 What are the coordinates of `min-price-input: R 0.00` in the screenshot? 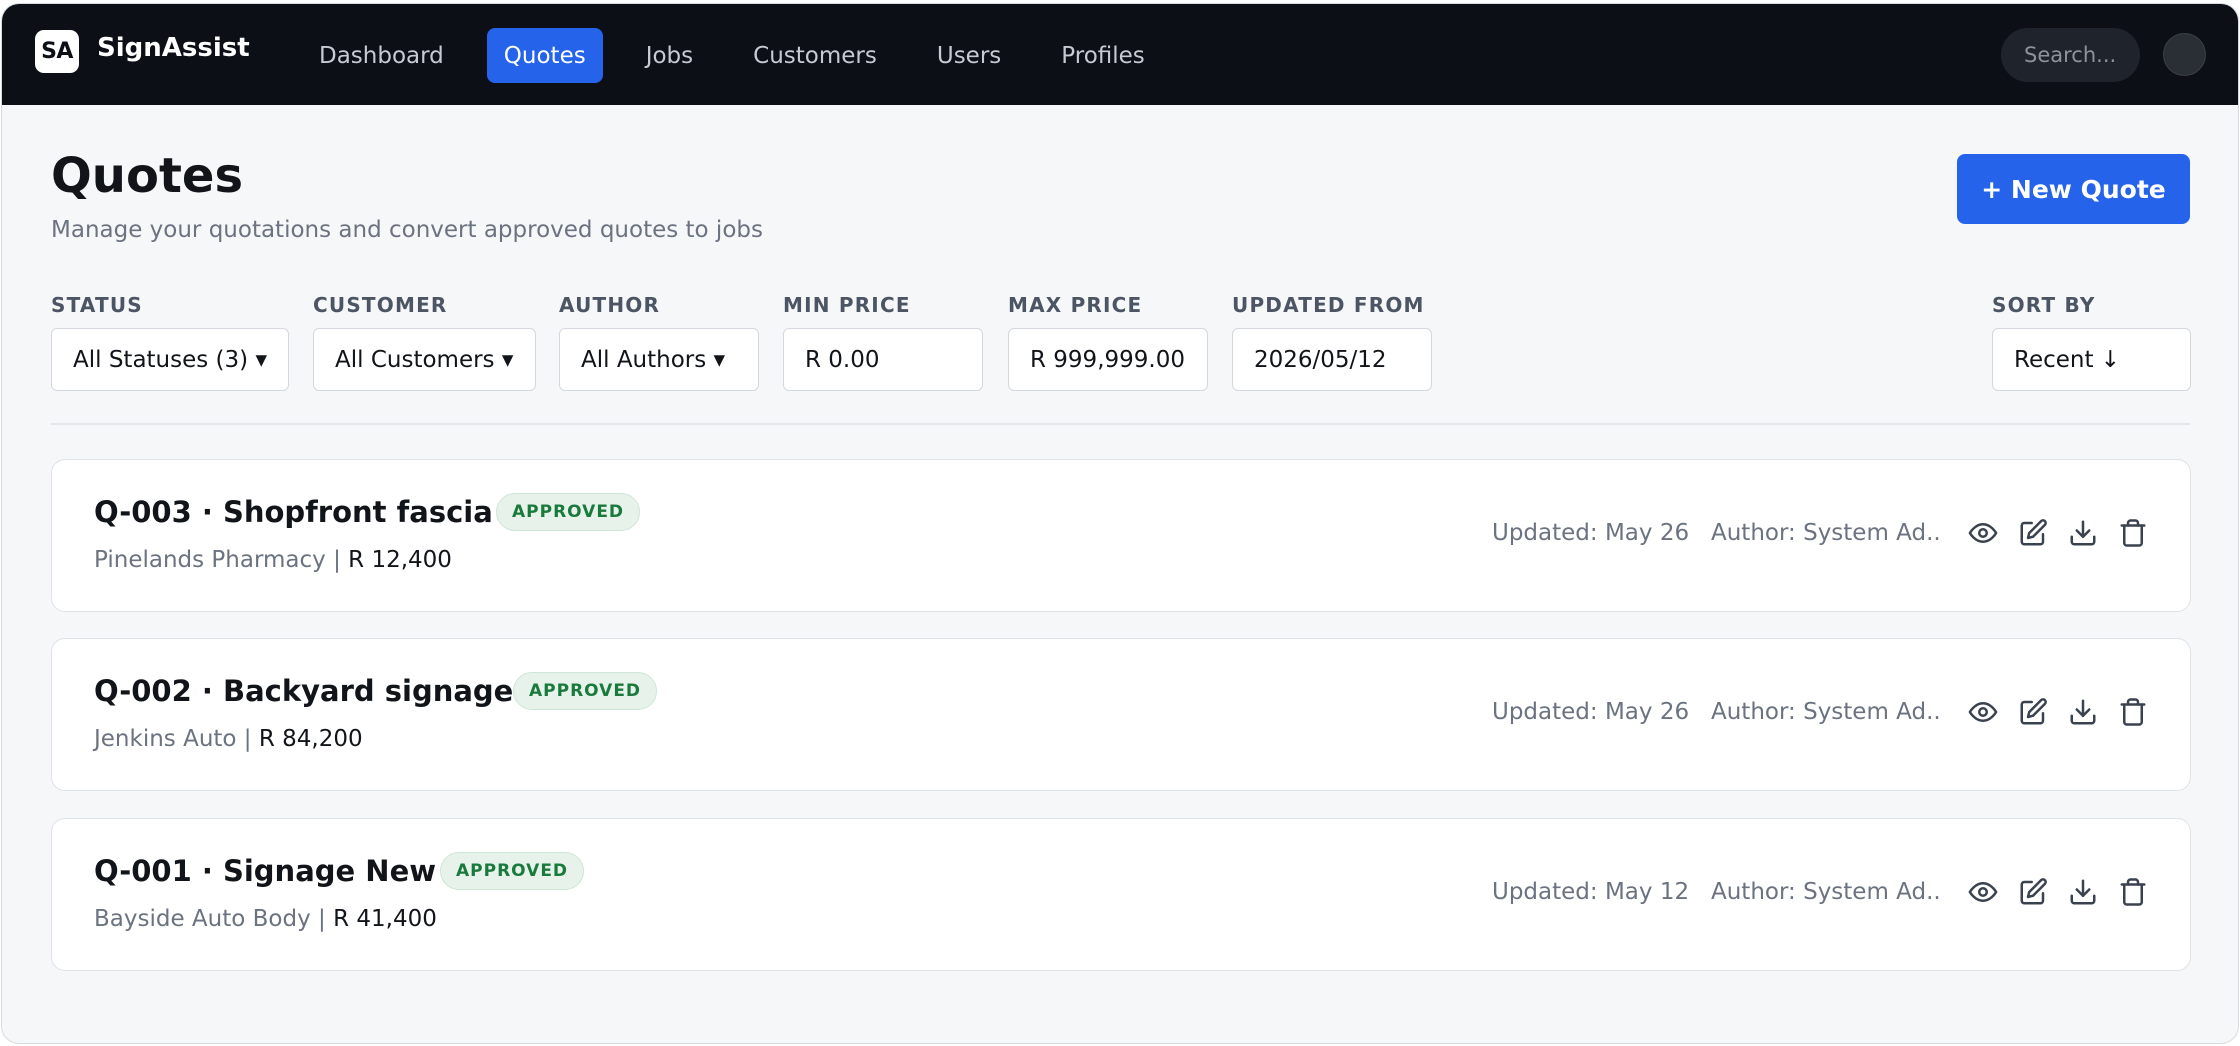 It's located at (883, 359).